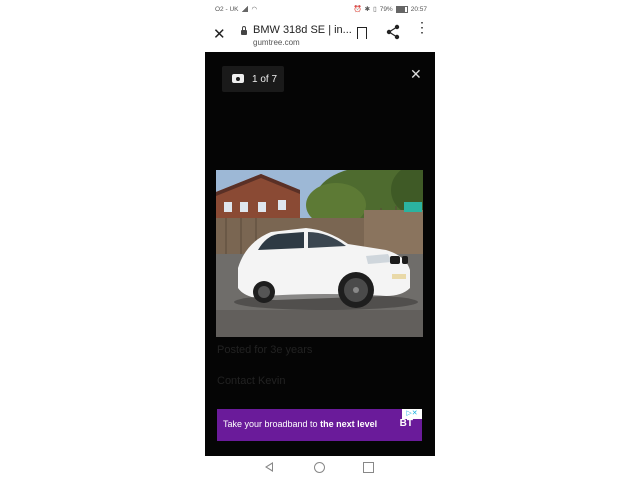 Image resolution: width=640 pixels, height=480 pixels. What do you see at coordinates (406, 423) in the screenshot?
I see `bt-logo: BT` at bounding box center [406, 423].